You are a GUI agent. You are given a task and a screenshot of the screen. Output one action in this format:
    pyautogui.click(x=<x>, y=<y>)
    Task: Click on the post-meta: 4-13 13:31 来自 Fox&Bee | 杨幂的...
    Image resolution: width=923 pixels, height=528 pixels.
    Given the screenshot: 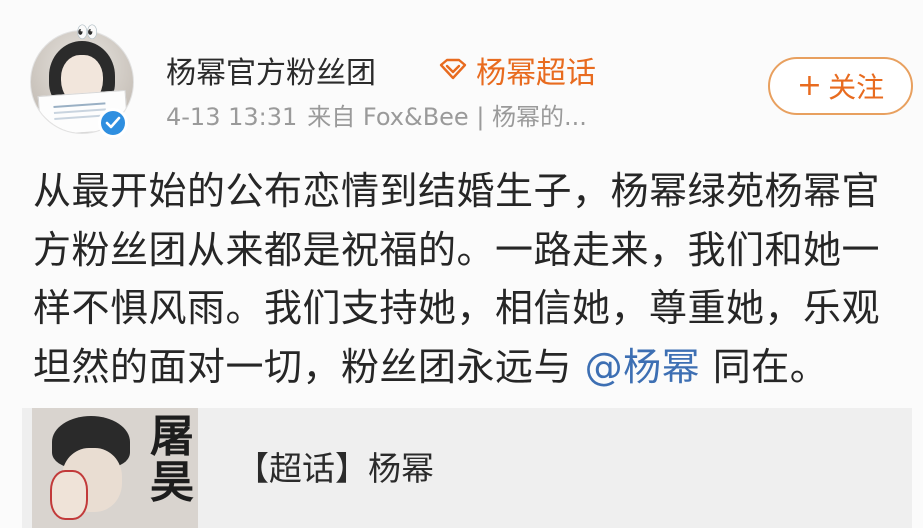 What is the action you would take?
    pyautogui.click(x=381, y=114)
    